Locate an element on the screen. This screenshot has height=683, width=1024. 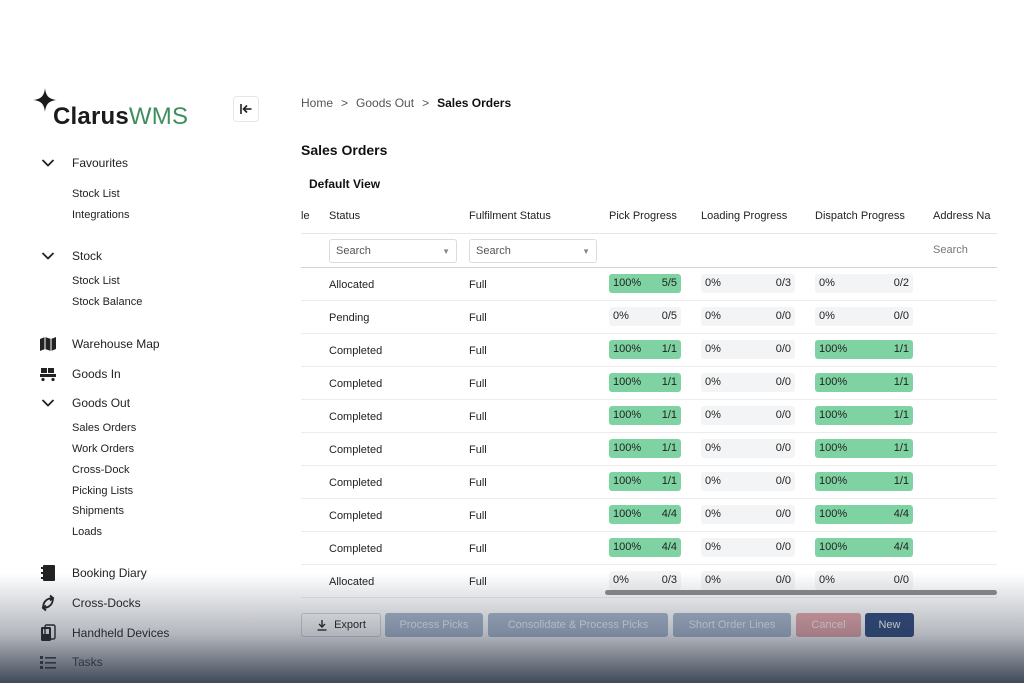
cross-docks-icon is located at coordinates (48, 603).